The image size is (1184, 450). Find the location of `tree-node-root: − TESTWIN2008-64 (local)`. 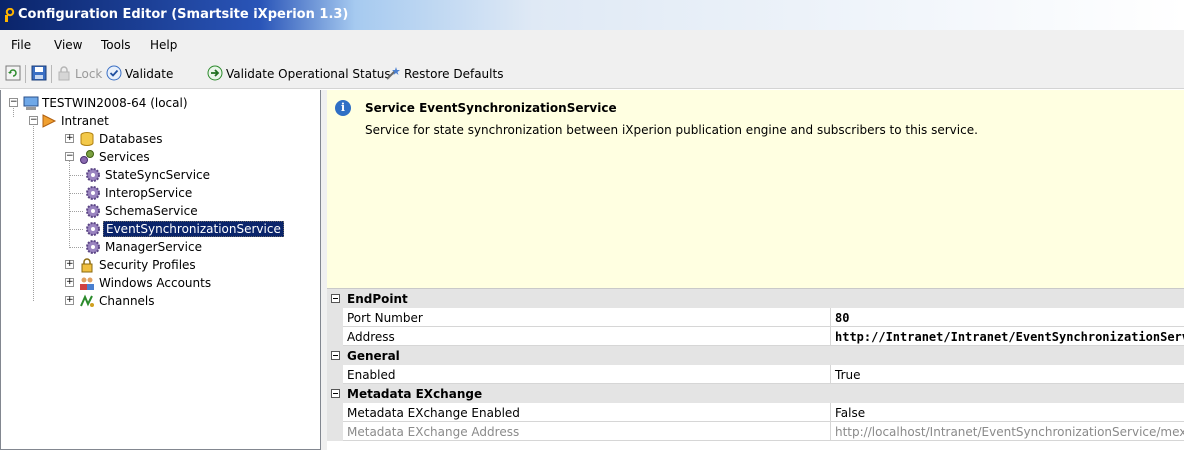

tree-node-root: − TESTWIN2008-64 (local) is located at coordinates (161, 103).